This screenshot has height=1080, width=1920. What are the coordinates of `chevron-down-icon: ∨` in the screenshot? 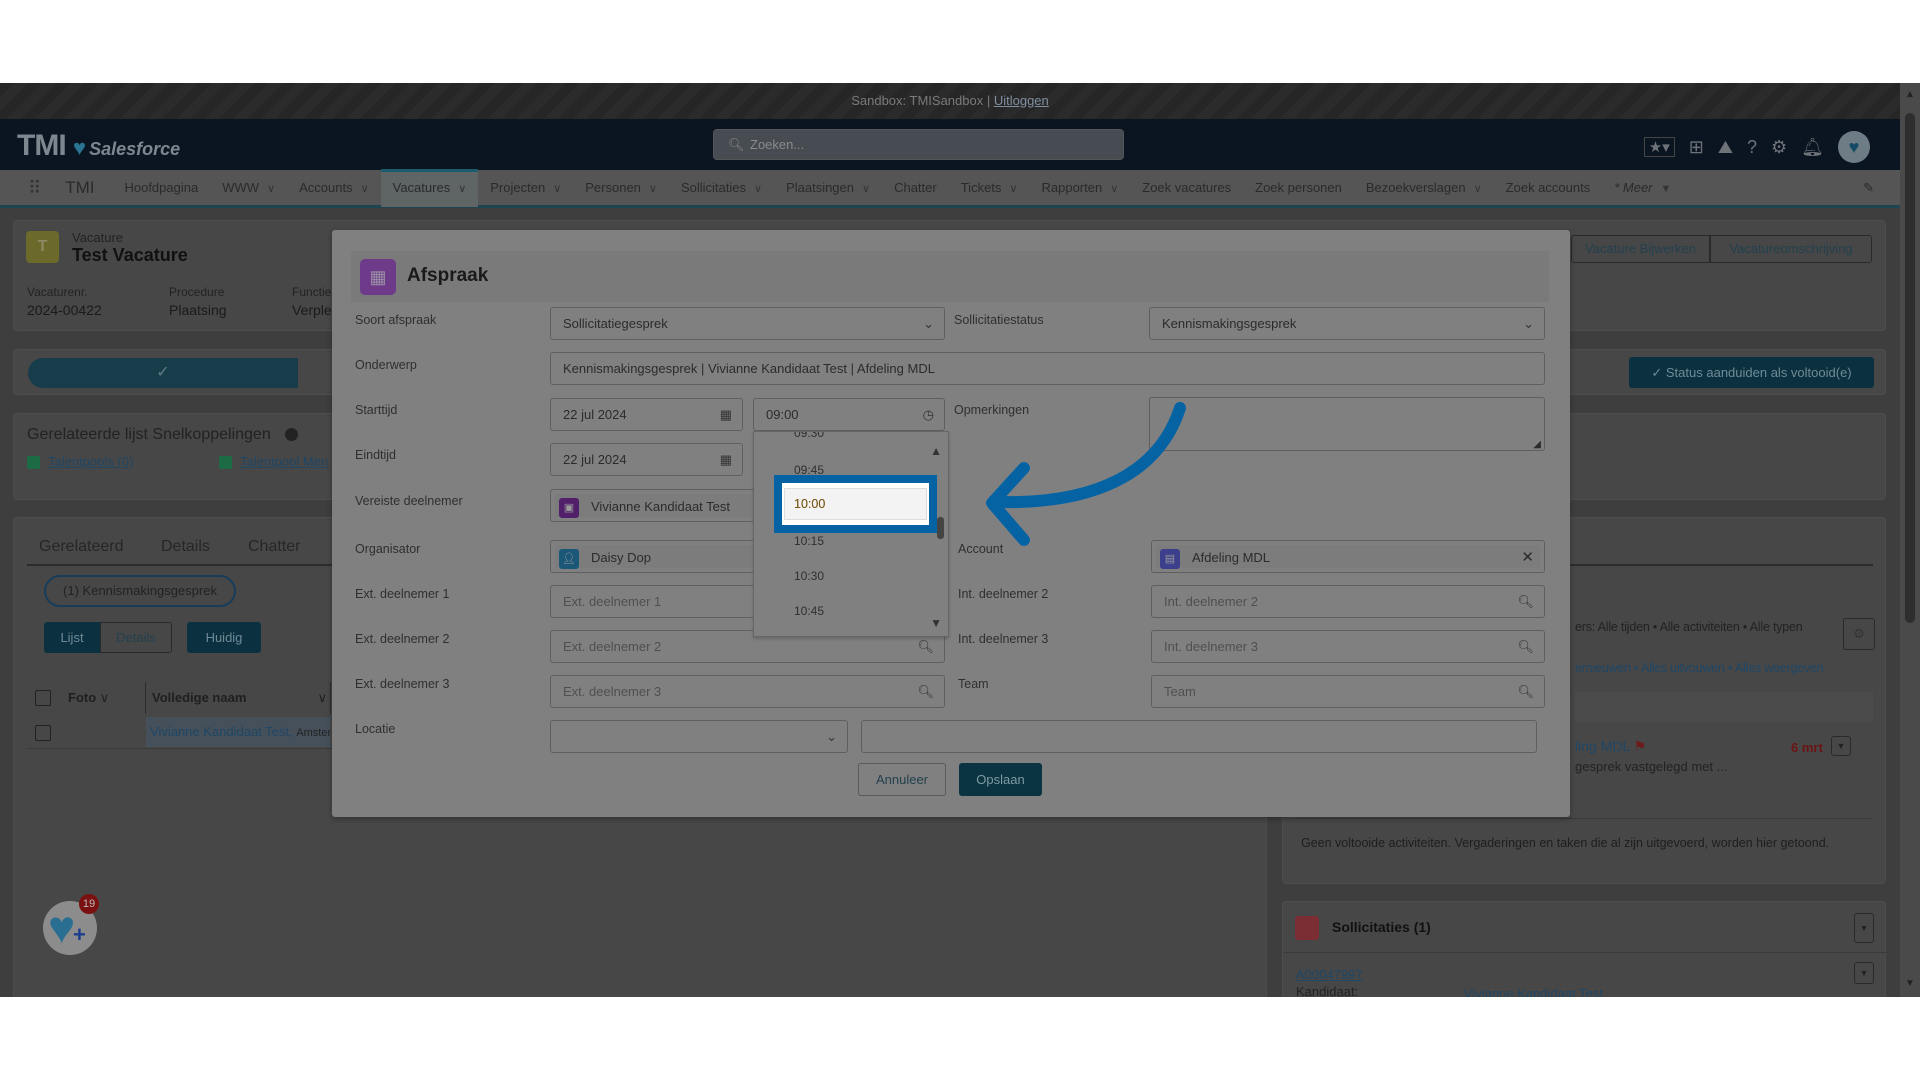 It's located at (462, 188).